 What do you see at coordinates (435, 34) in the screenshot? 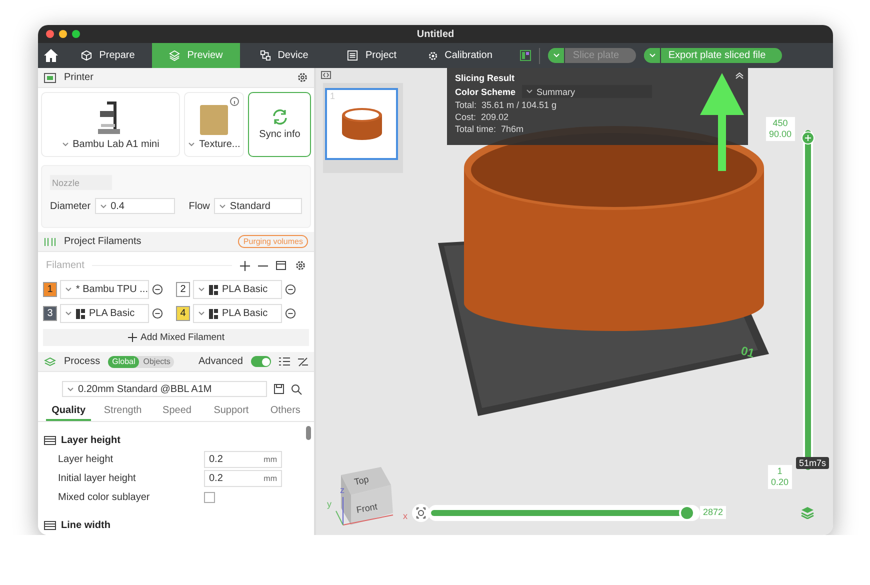
I see `window-title: Untitled` at bounding box center [435, 34].